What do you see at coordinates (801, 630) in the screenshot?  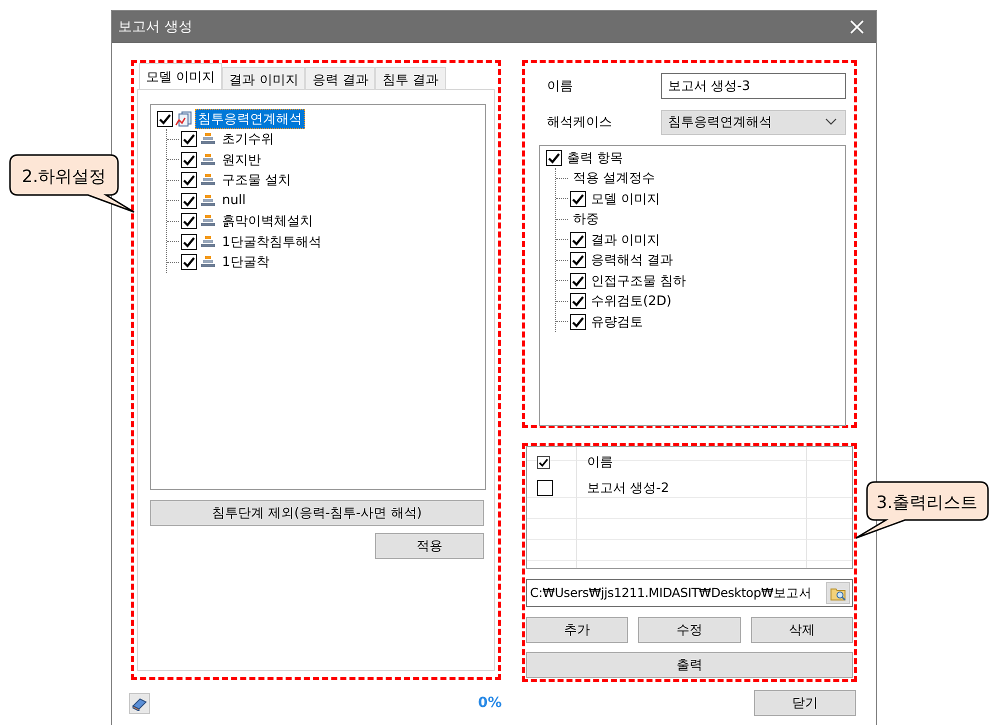 I see `action-button: 삭제` at bounding box center [801, 630].